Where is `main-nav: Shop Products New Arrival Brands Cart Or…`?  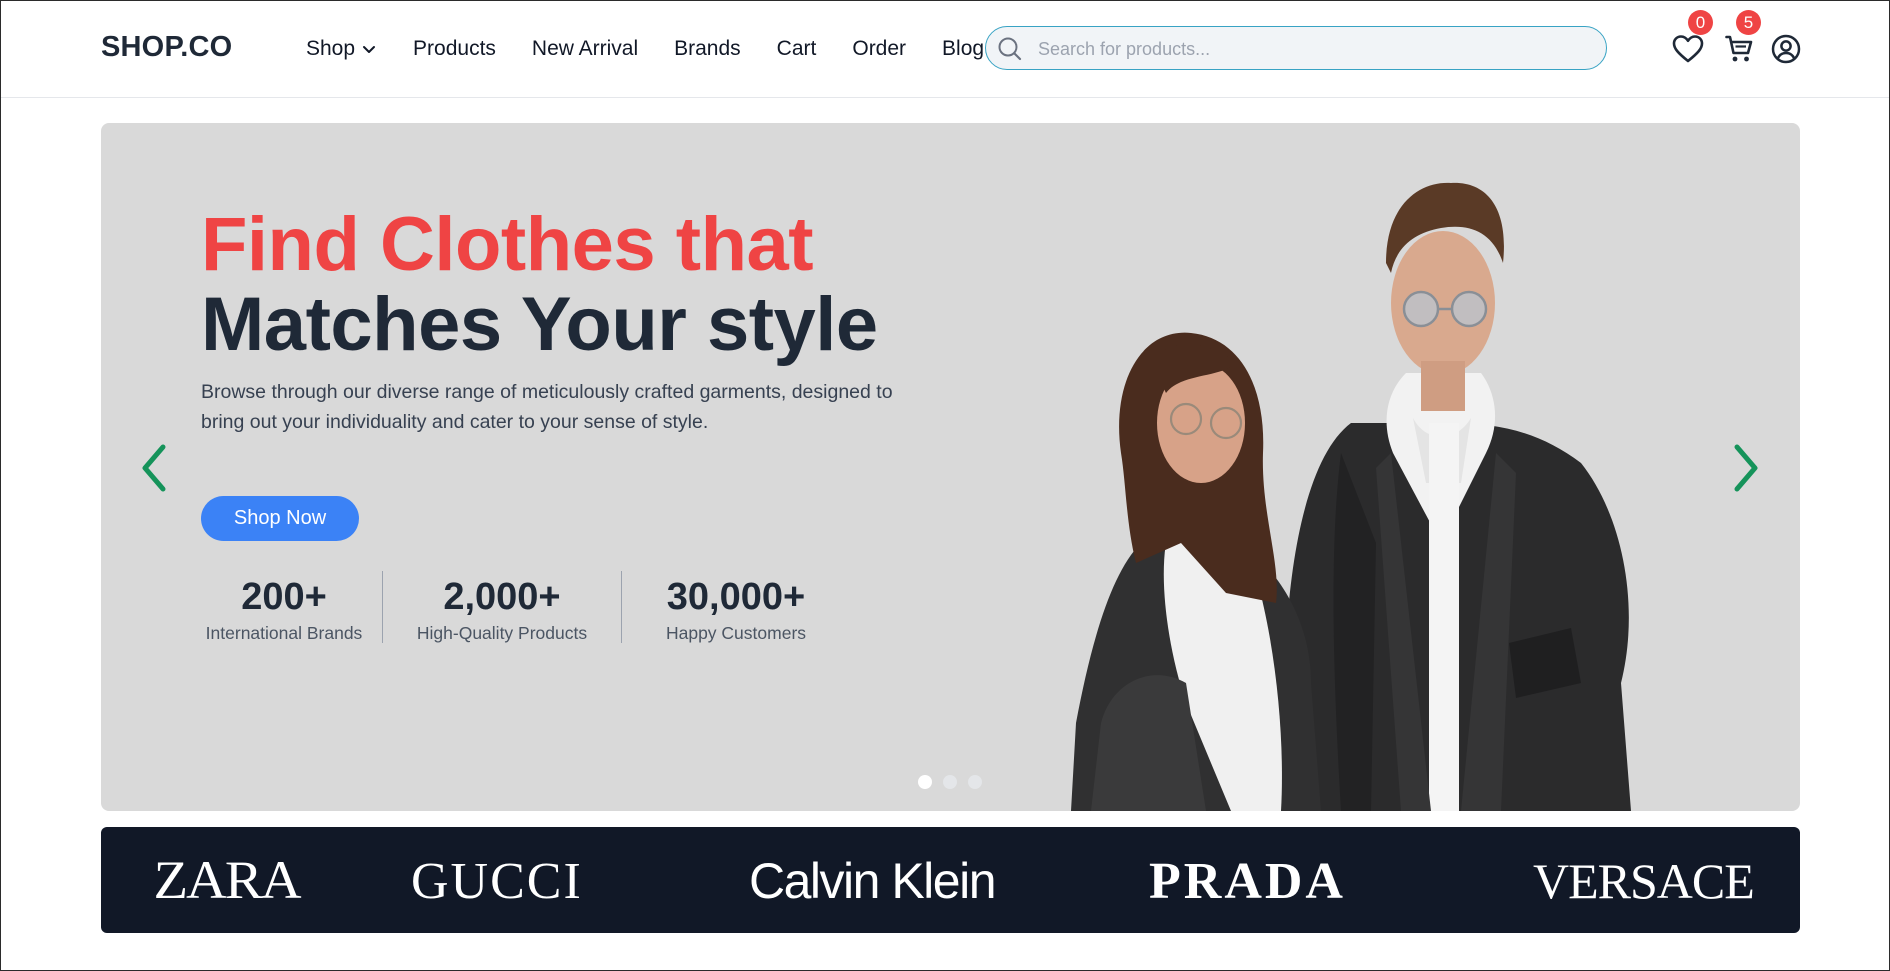 main-nav: Shop Products New Arrival Brands Cart Or… is located at coordinates (663, 49).